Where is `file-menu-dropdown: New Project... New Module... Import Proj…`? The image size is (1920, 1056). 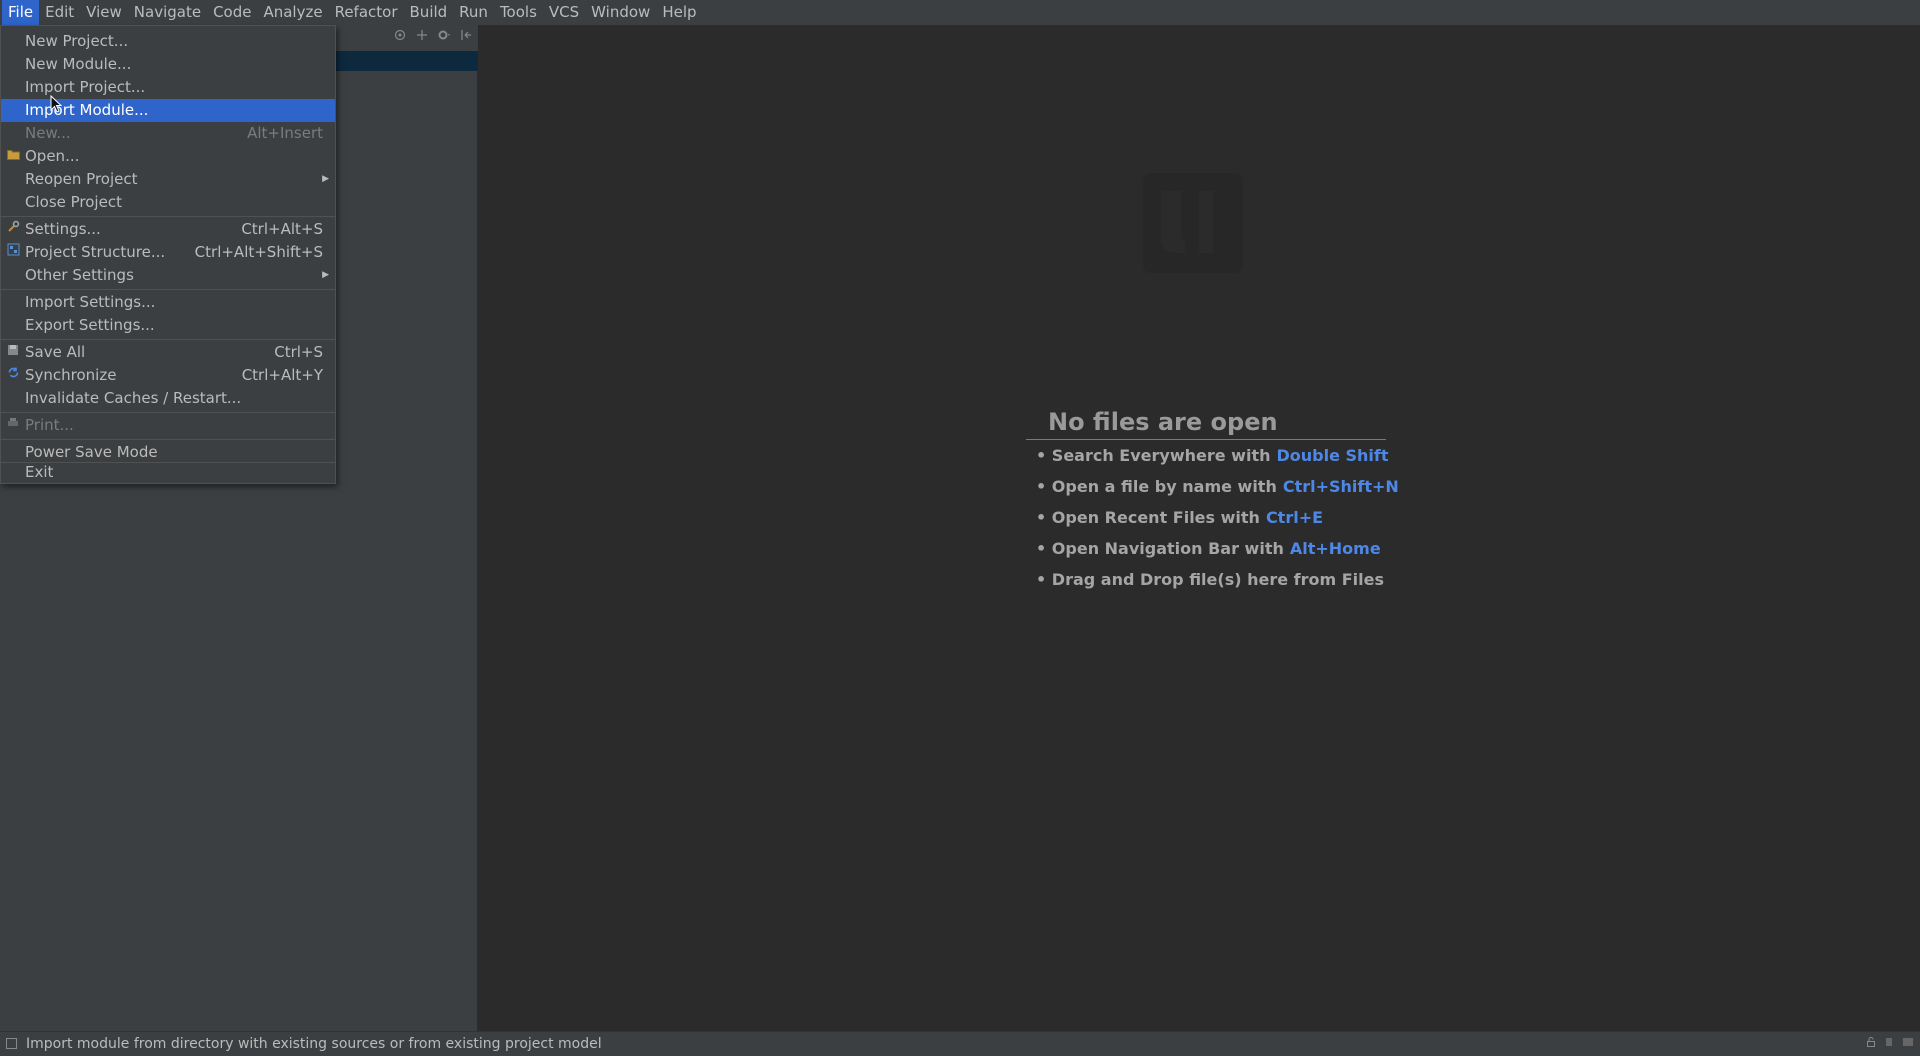 file-menu-dropdown: New Project... New Module... Import Proj… is located at coordinates (168, 254).